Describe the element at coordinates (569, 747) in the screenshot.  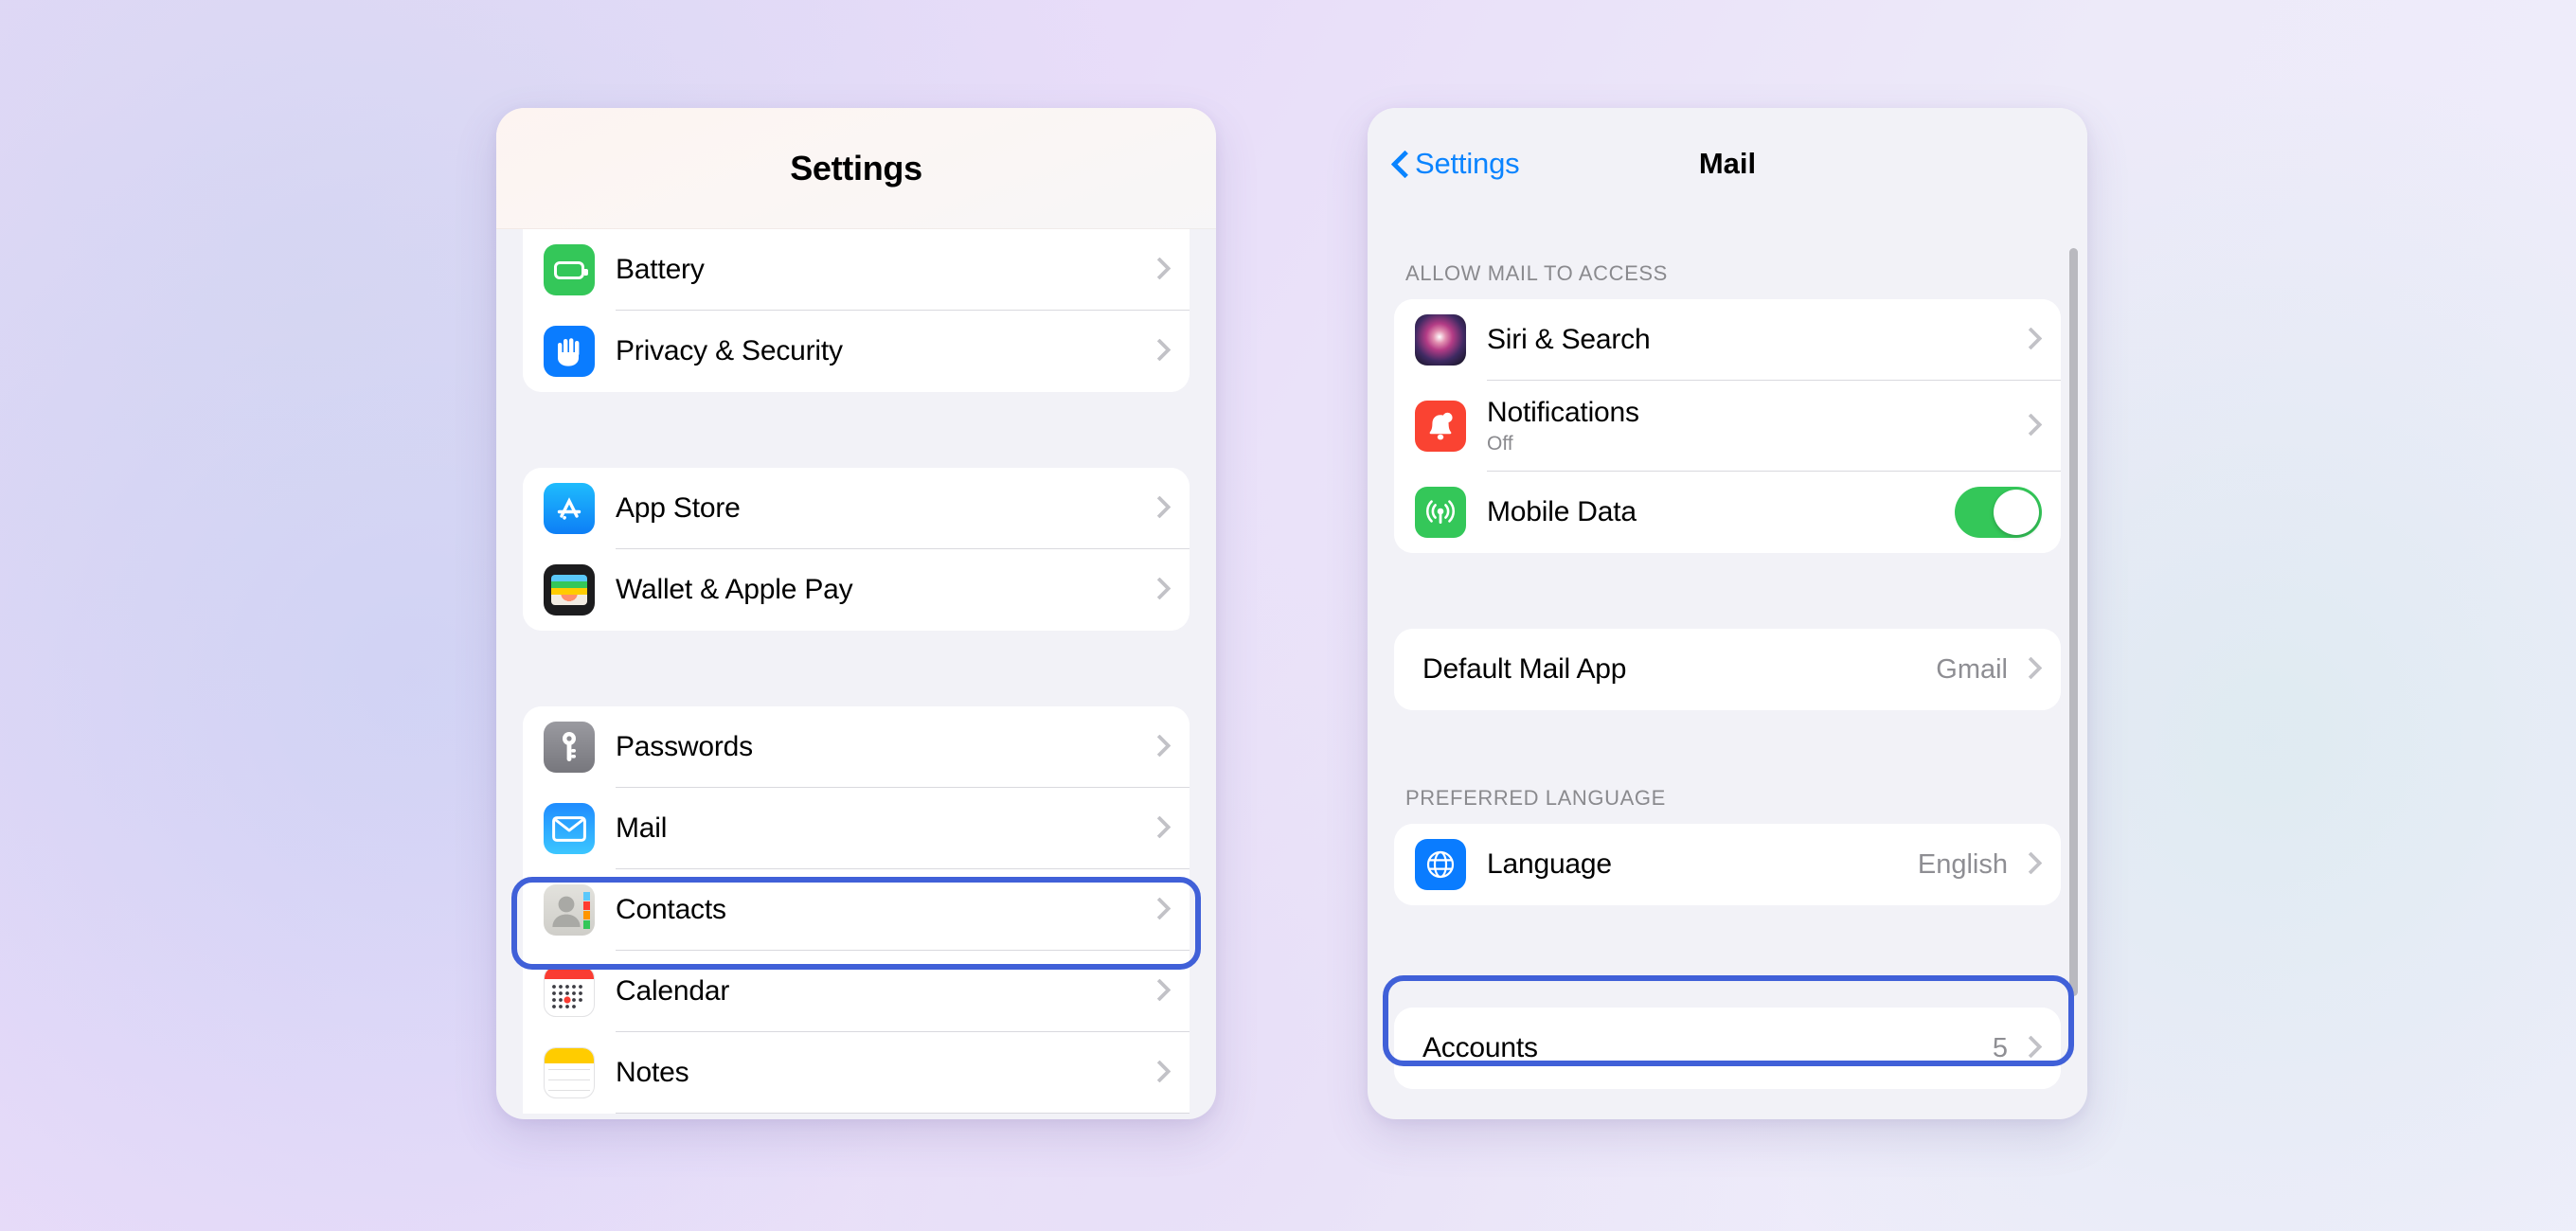
I see `passwords-key-icon` at that location.